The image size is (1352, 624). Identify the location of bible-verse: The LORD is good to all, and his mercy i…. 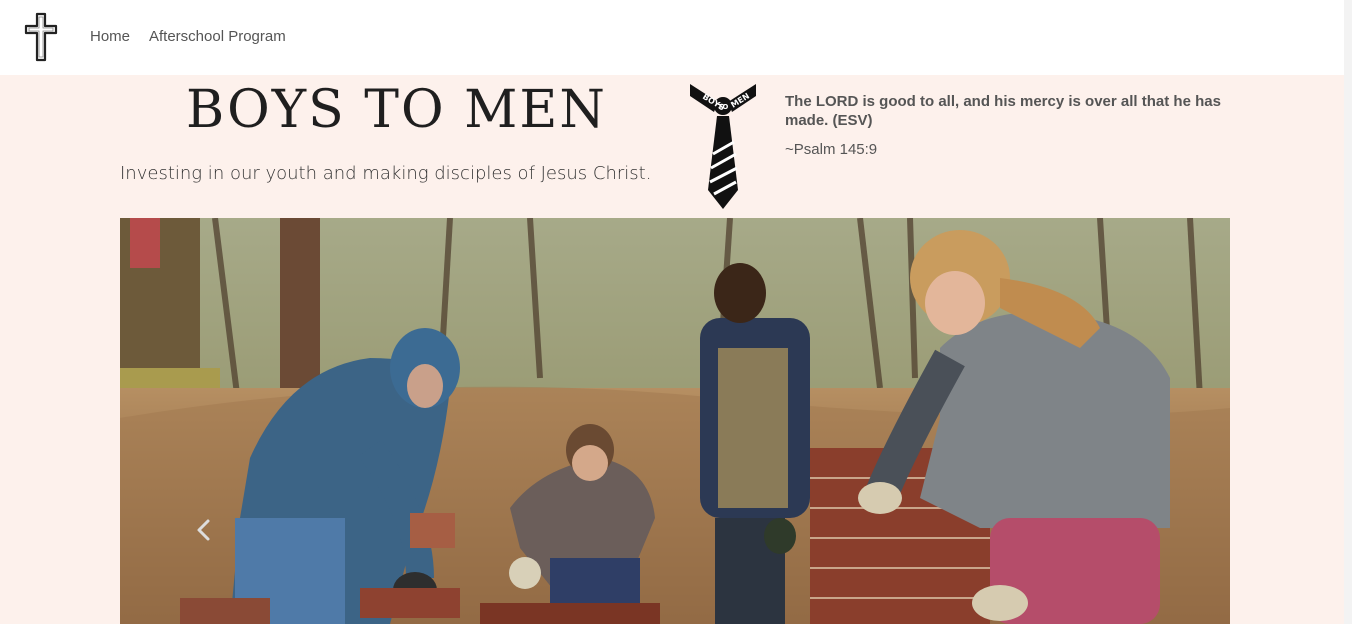
(1003, 111).